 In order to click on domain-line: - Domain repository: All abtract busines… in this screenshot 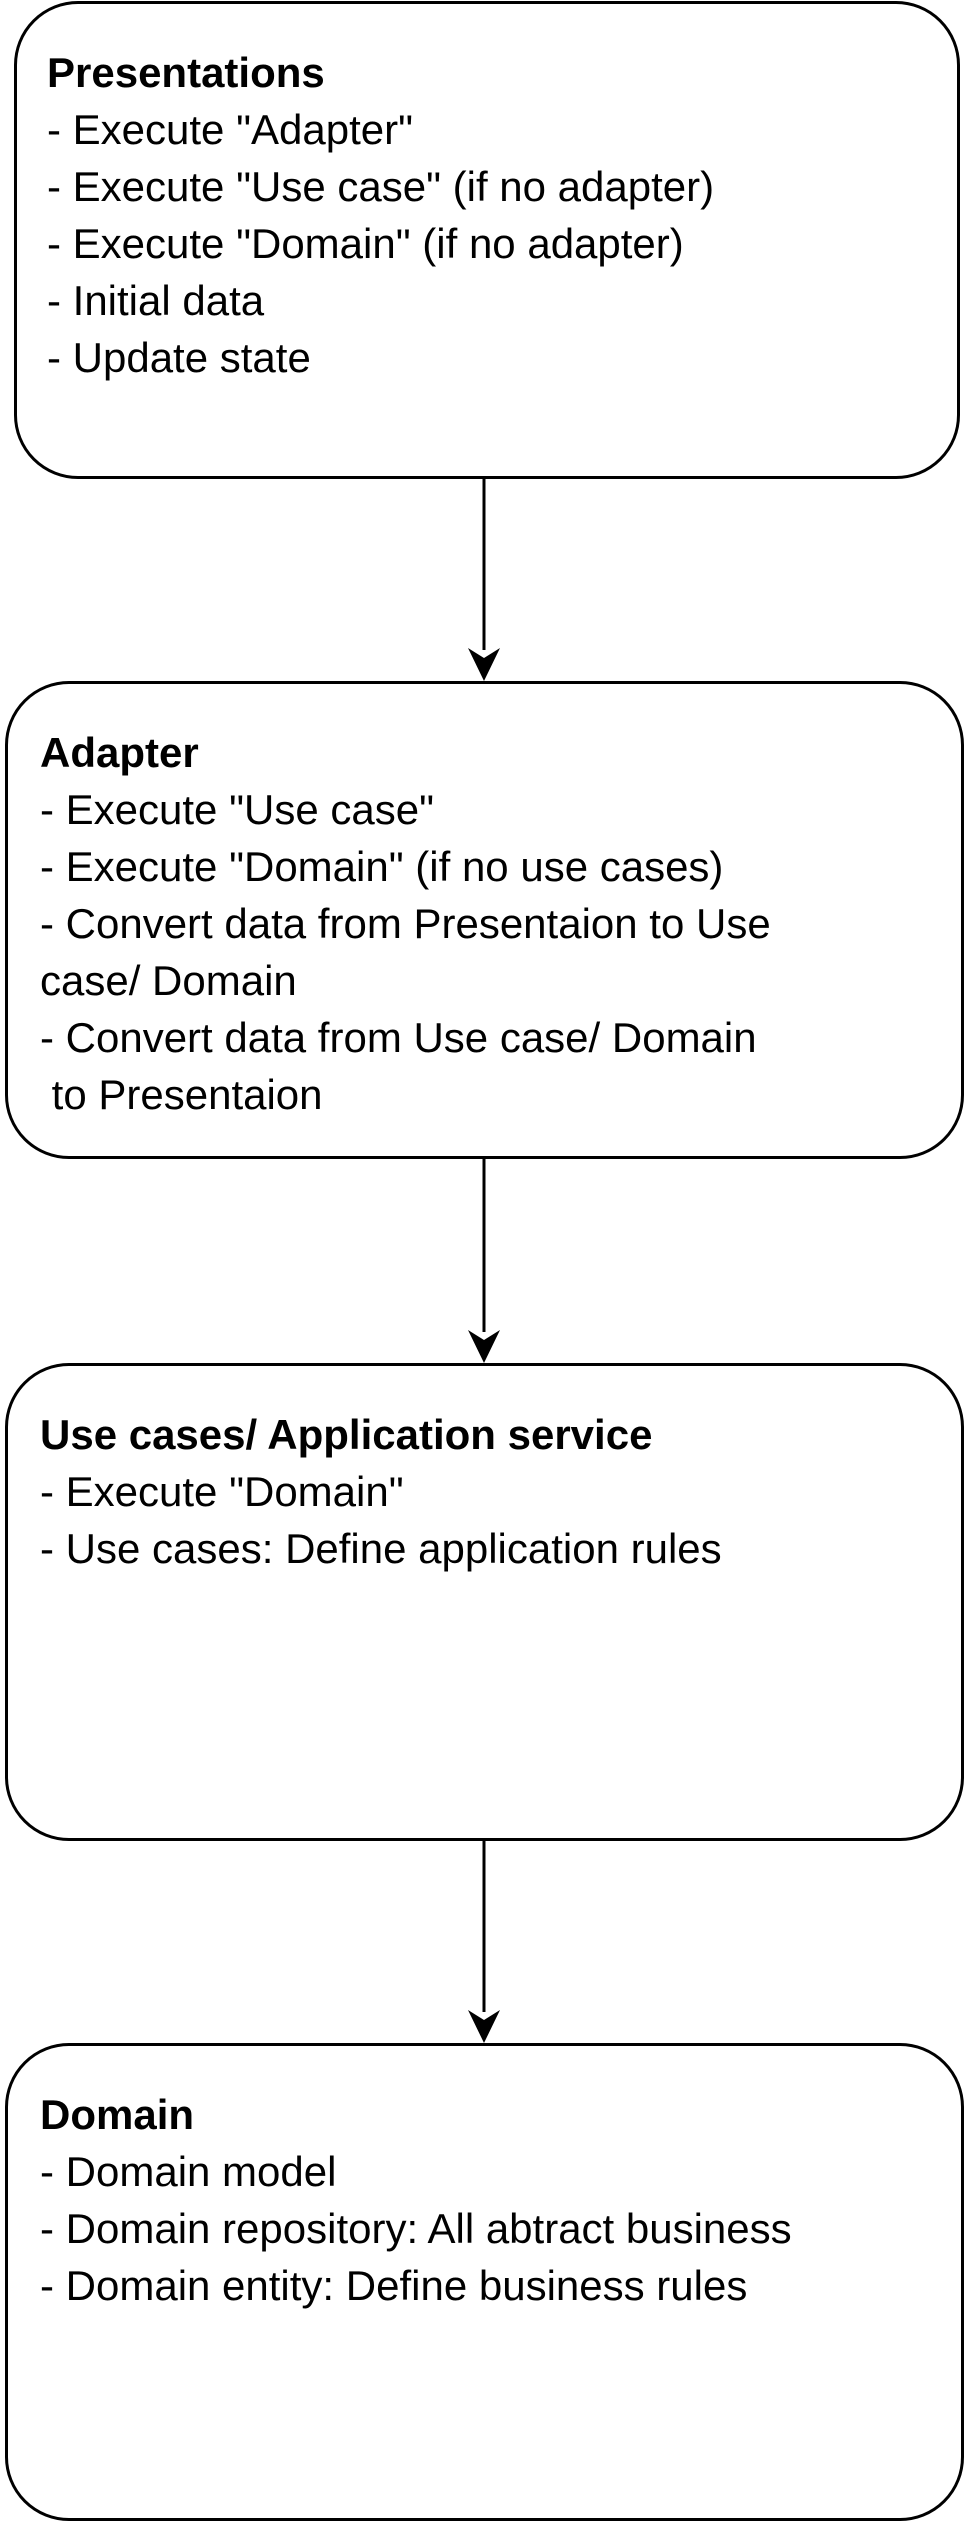, I will do `click(416, 2228)`.